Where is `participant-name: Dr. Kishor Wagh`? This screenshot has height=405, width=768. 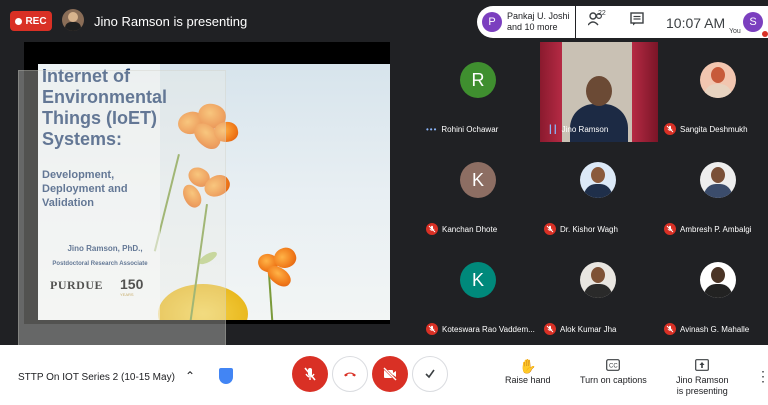
participant-name: Dr. Kishor Wagh is located at coordinates (589, 229).